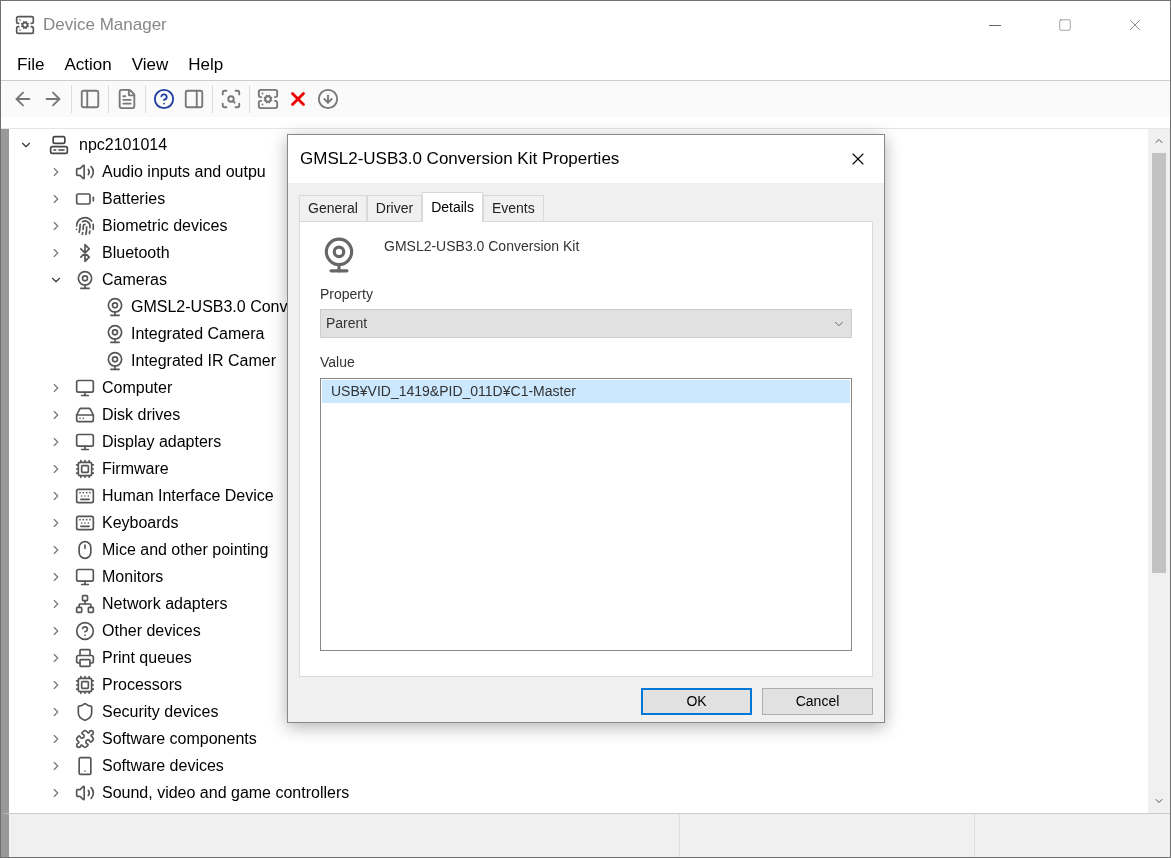  Describe the element at coordinates (31, 64) in the screenshot. I see `menu-item: File` at that location.